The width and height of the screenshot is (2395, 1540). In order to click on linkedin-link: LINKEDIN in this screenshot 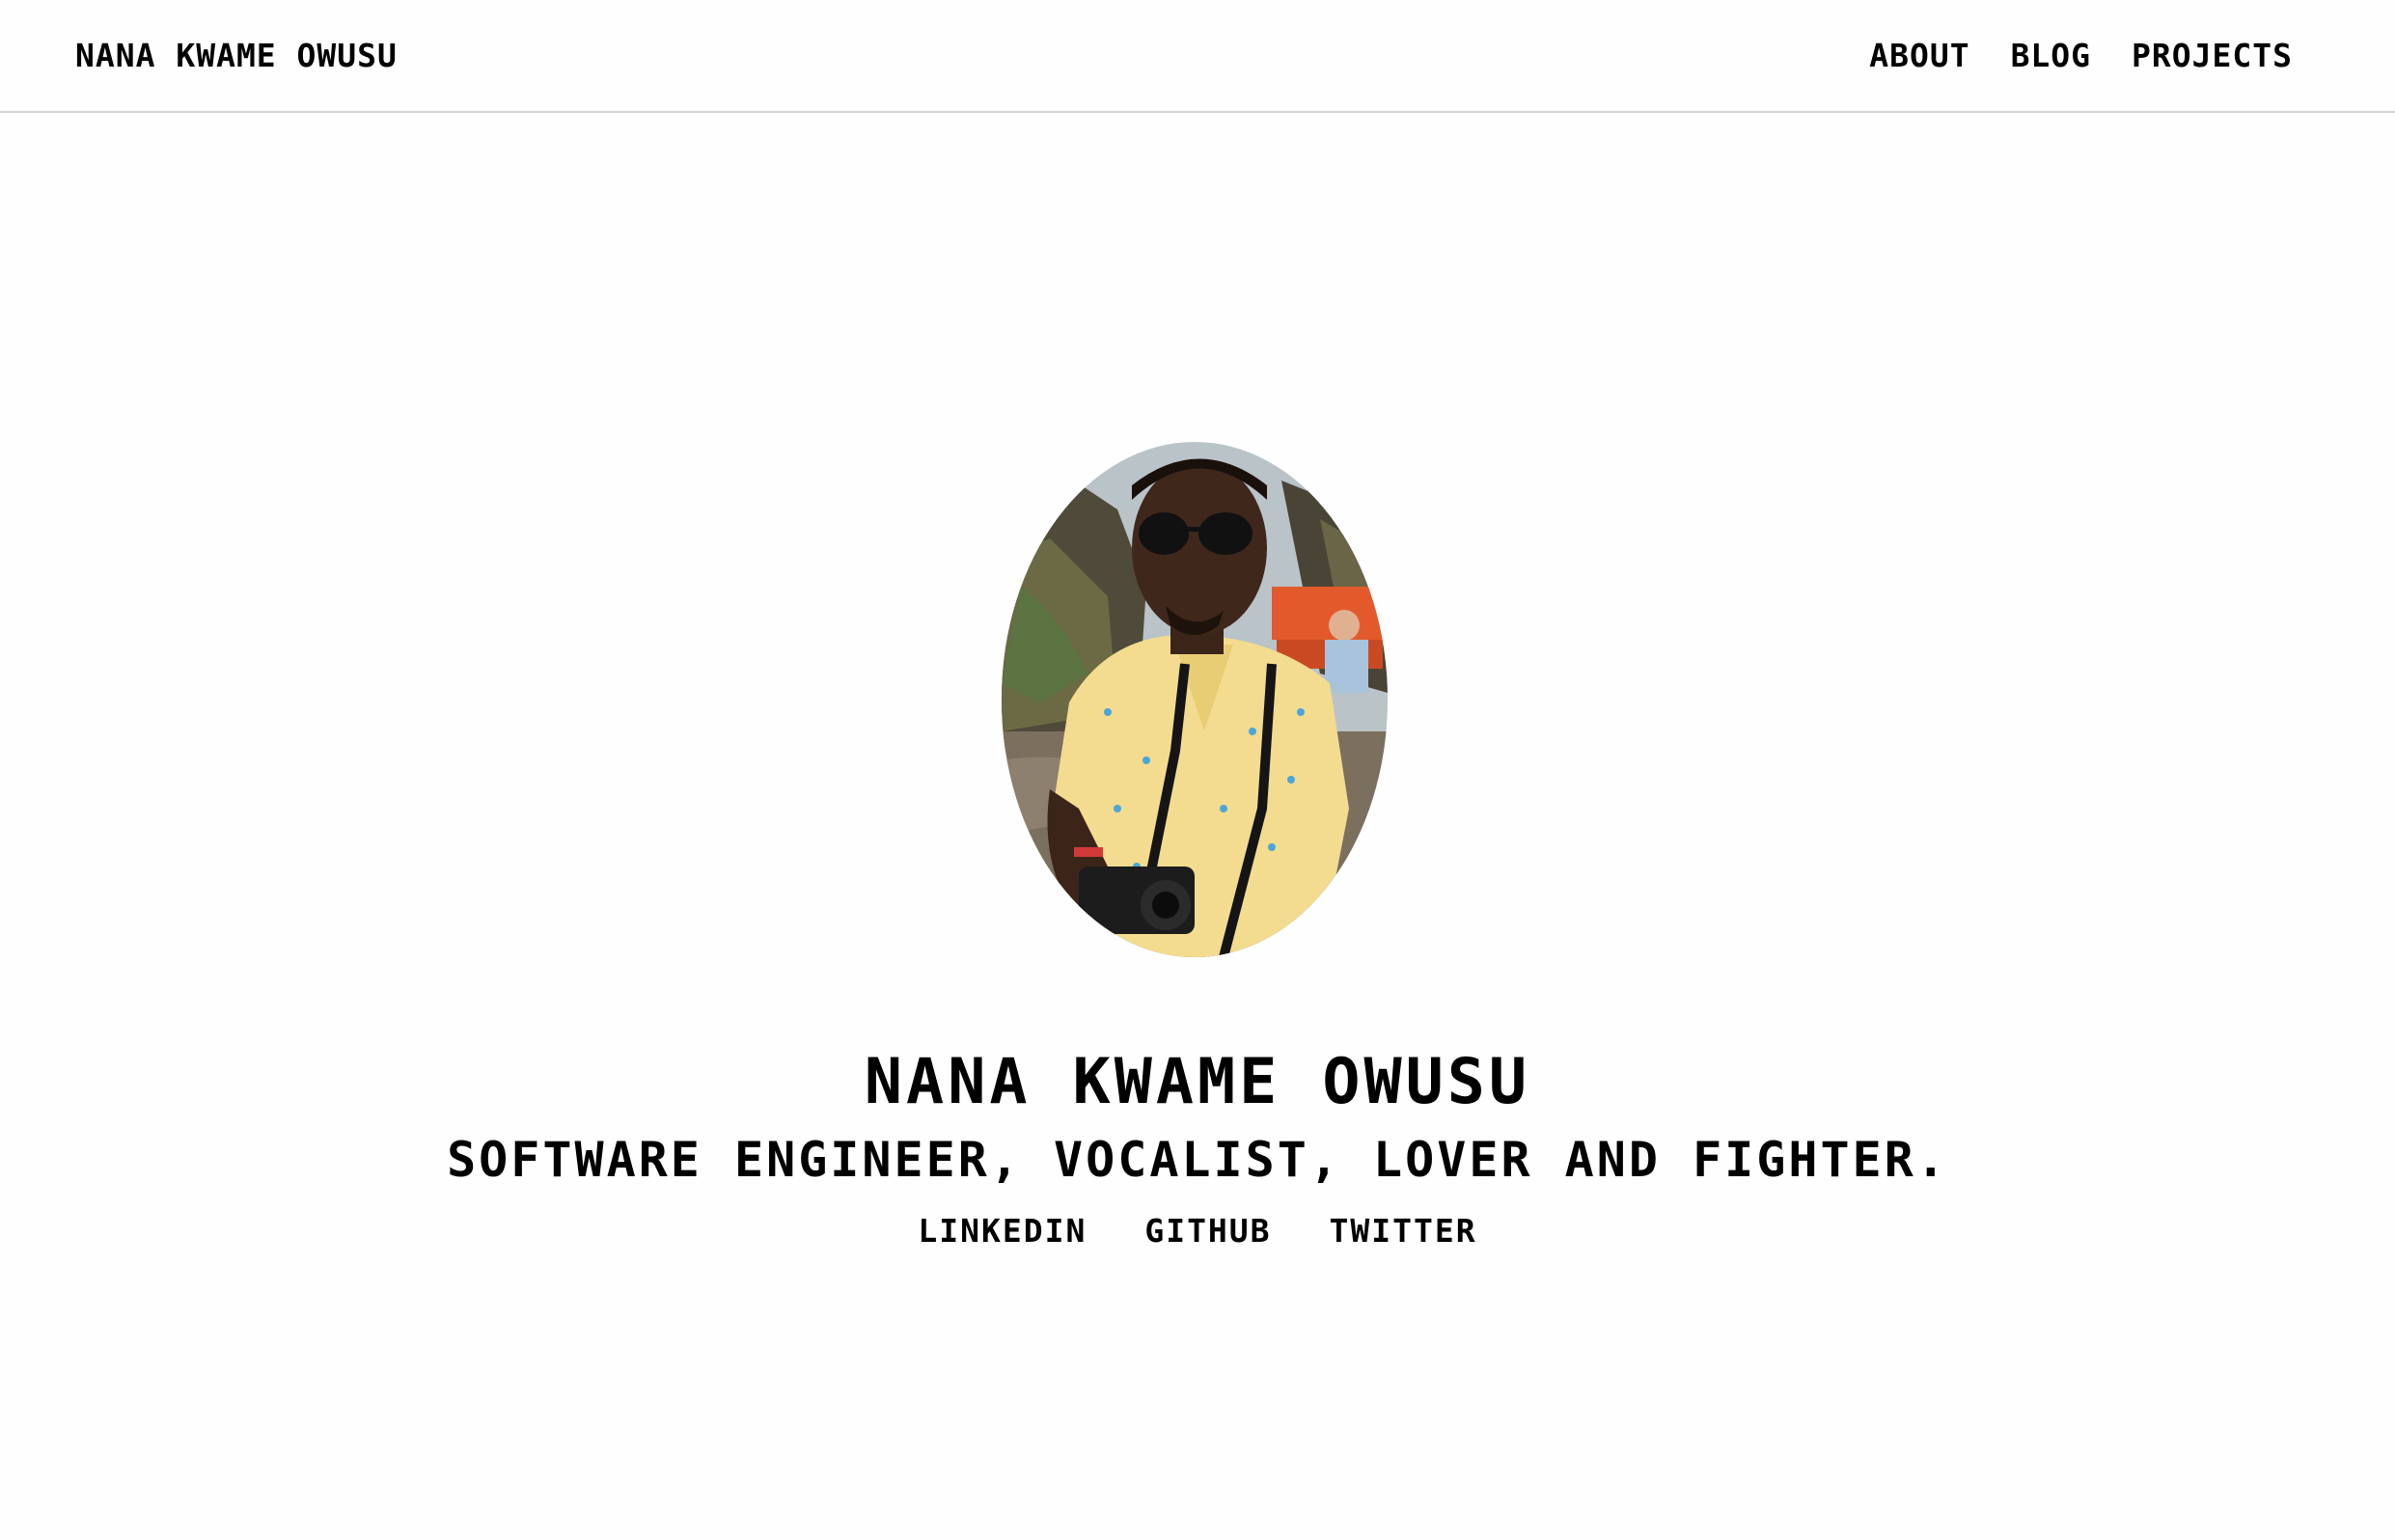, I will do `click(1002, 1231)`.